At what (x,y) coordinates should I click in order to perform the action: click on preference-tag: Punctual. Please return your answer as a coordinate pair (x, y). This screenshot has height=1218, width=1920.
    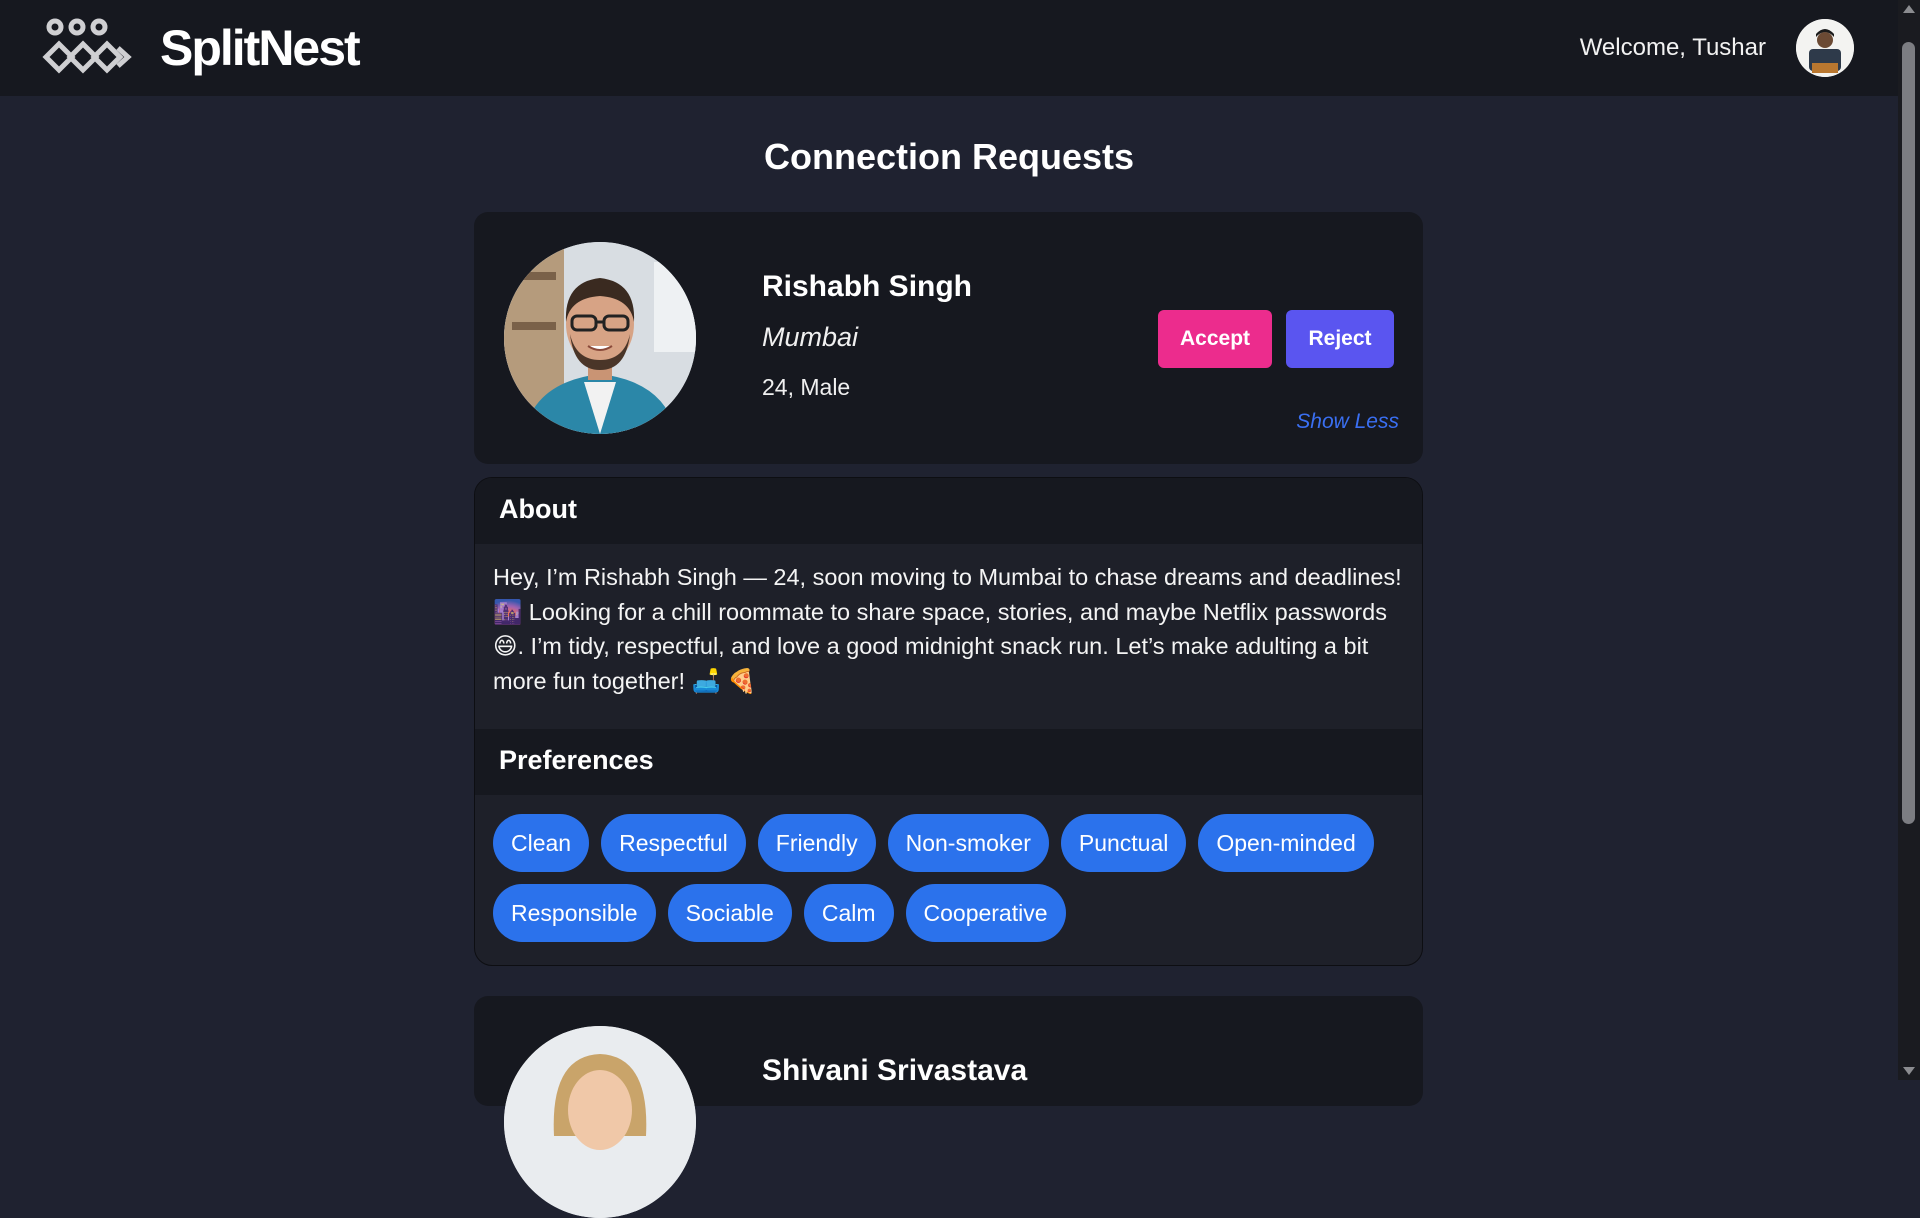
    Looking at the image, I should click on (1123, 843).